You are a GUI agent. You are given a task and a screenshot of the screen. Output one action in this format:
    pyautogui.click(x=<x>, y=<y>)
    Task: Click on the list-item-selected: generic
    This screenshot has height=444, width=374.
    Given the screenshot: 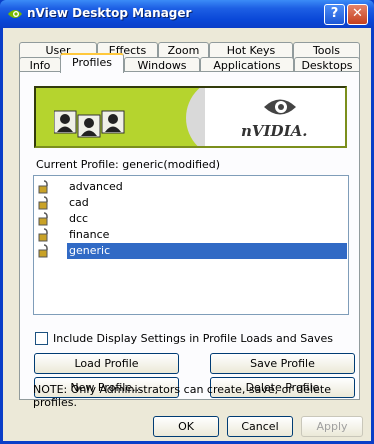 What is the action you would take?
    pyautogui.click(x=191, y=251)
    